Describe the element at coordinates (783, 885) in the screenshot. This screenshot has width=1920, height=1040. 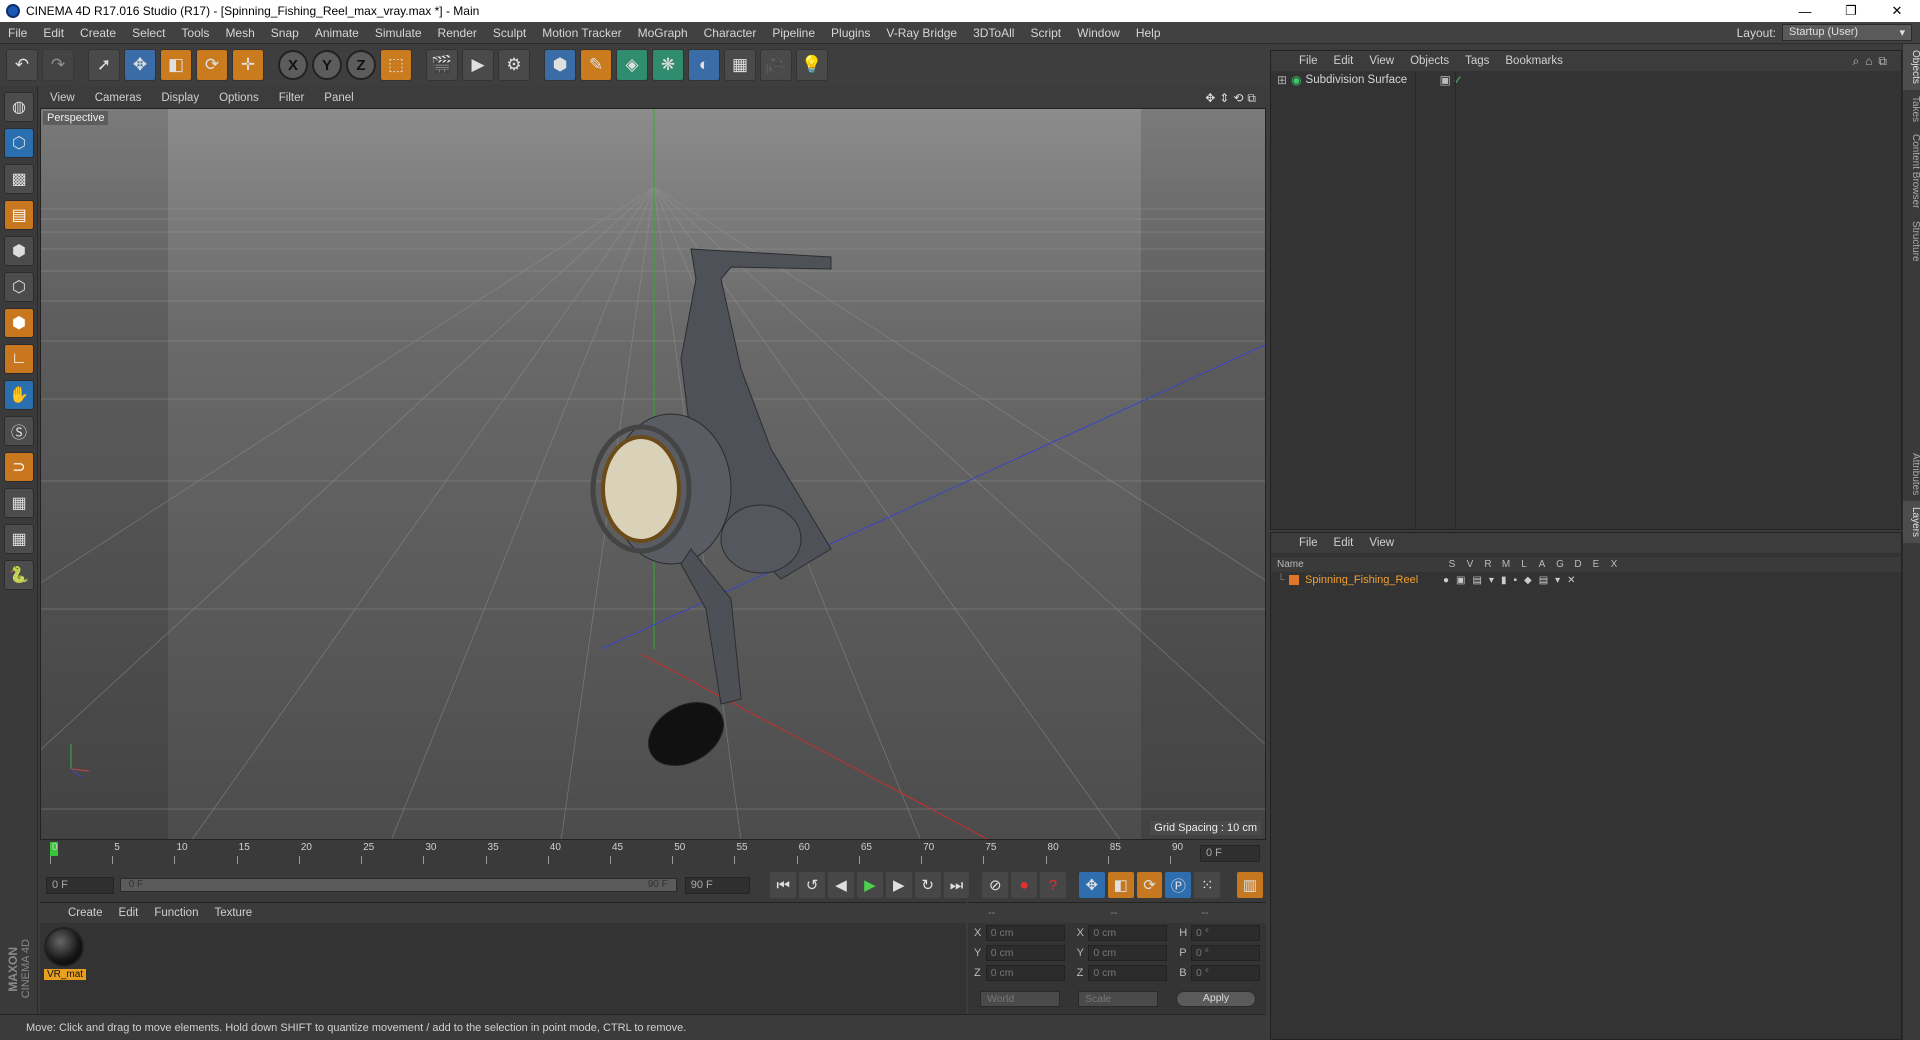
I see `go-to-start-button: ⏮` at that location.